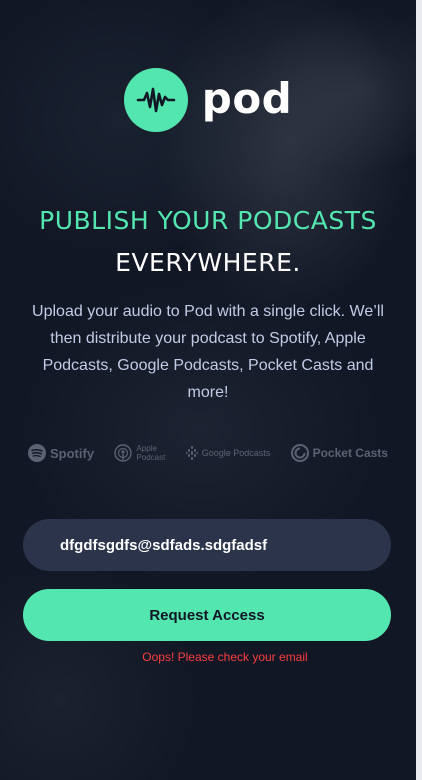  Describe the element at coordinates (146, 448) in the screenshot. I see `apple-label-line-1: Apple` at that location.